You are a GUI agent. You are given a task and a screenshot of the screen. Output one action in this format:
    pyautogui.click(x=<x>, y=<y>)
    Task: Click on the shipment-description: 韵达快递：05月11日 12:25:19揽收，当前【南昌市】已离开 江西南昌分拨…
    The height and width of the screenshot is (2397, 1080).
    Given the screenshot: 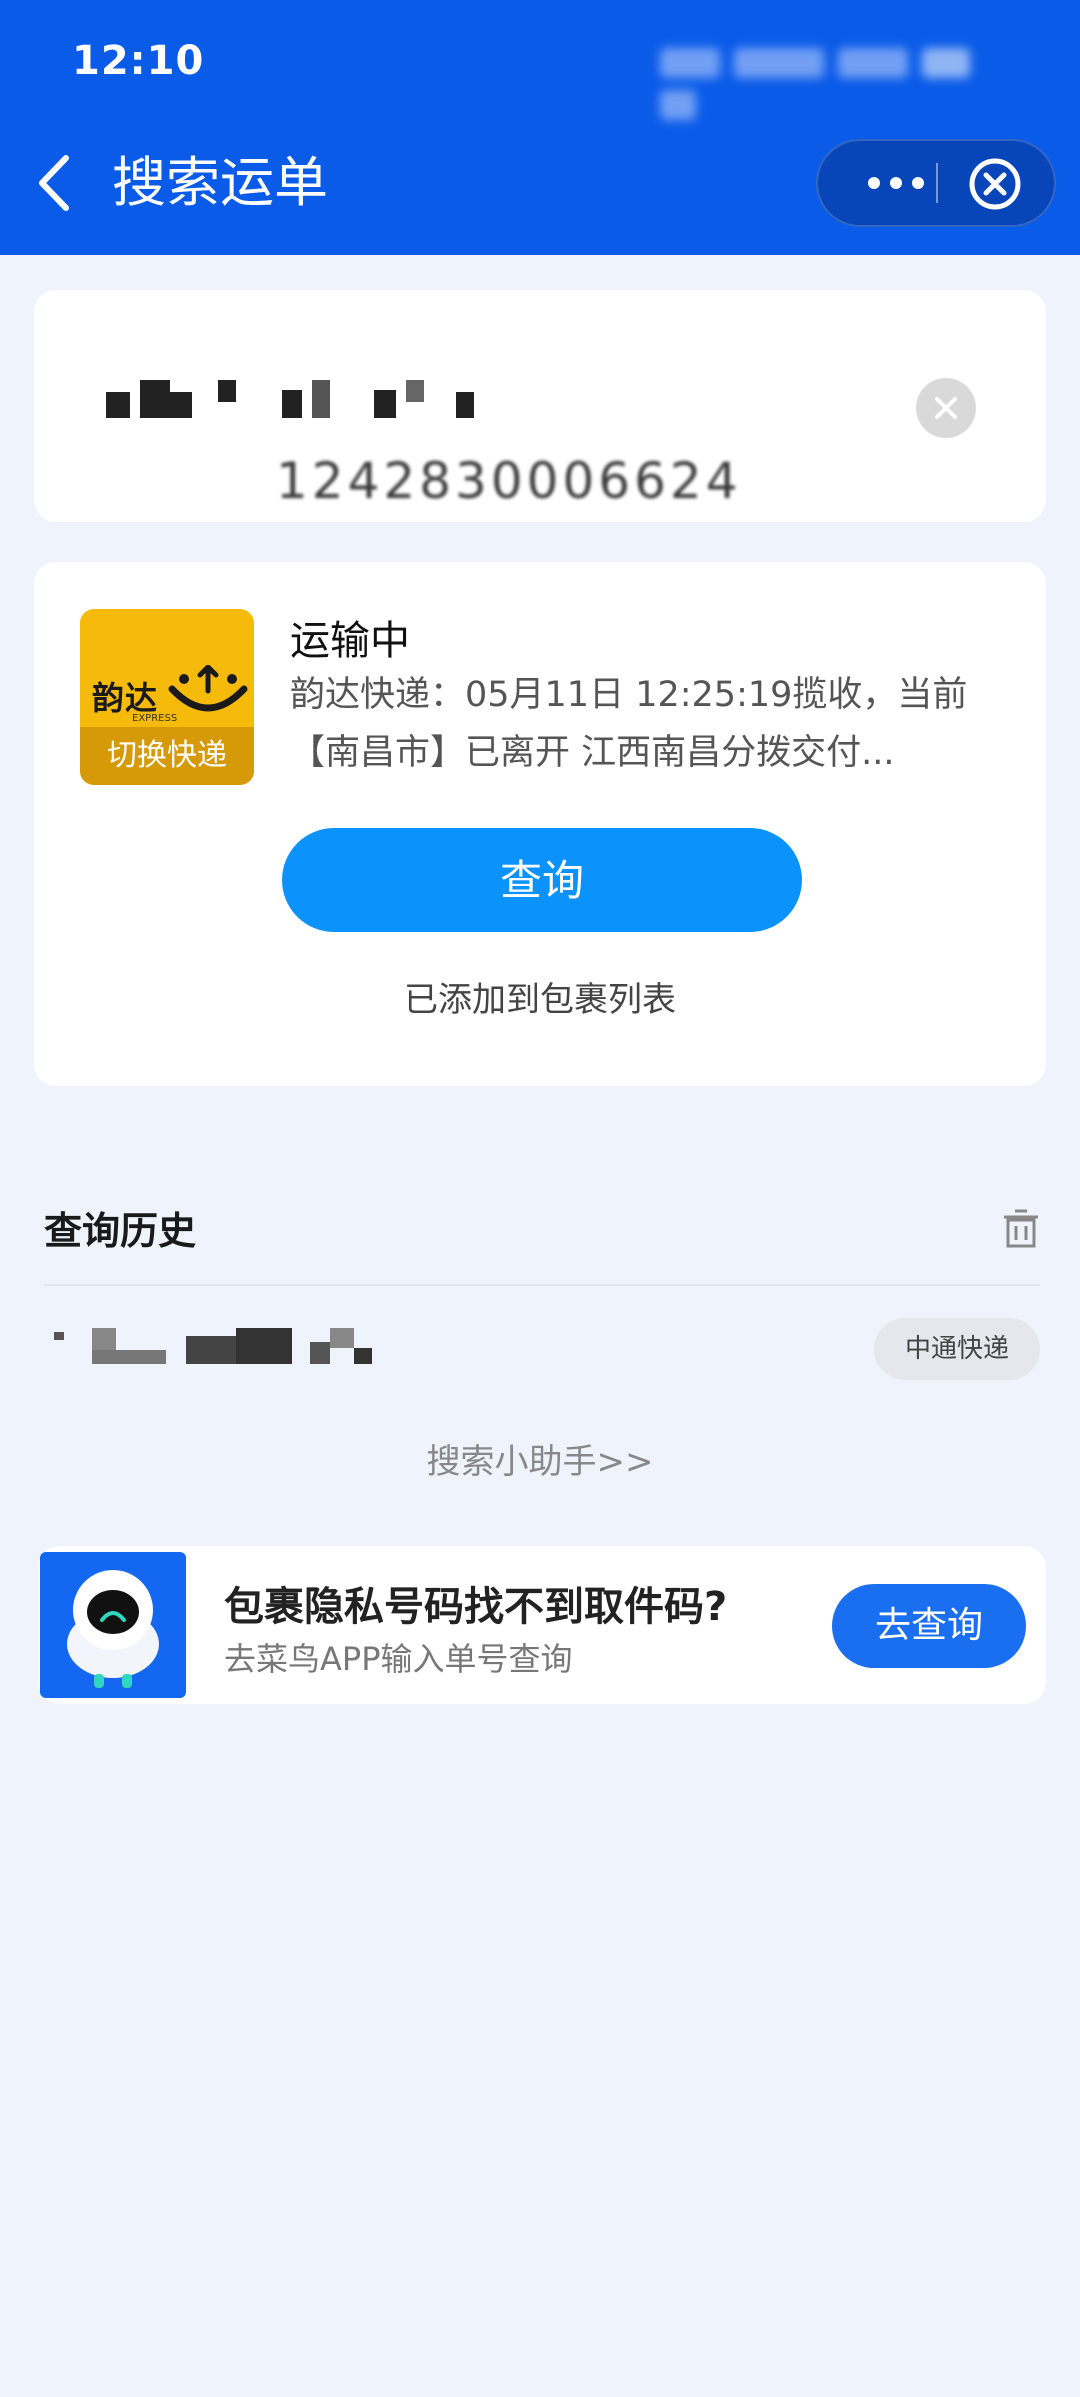 What is the action you would take?
    pyautogui.click(x=629, y=724)
    